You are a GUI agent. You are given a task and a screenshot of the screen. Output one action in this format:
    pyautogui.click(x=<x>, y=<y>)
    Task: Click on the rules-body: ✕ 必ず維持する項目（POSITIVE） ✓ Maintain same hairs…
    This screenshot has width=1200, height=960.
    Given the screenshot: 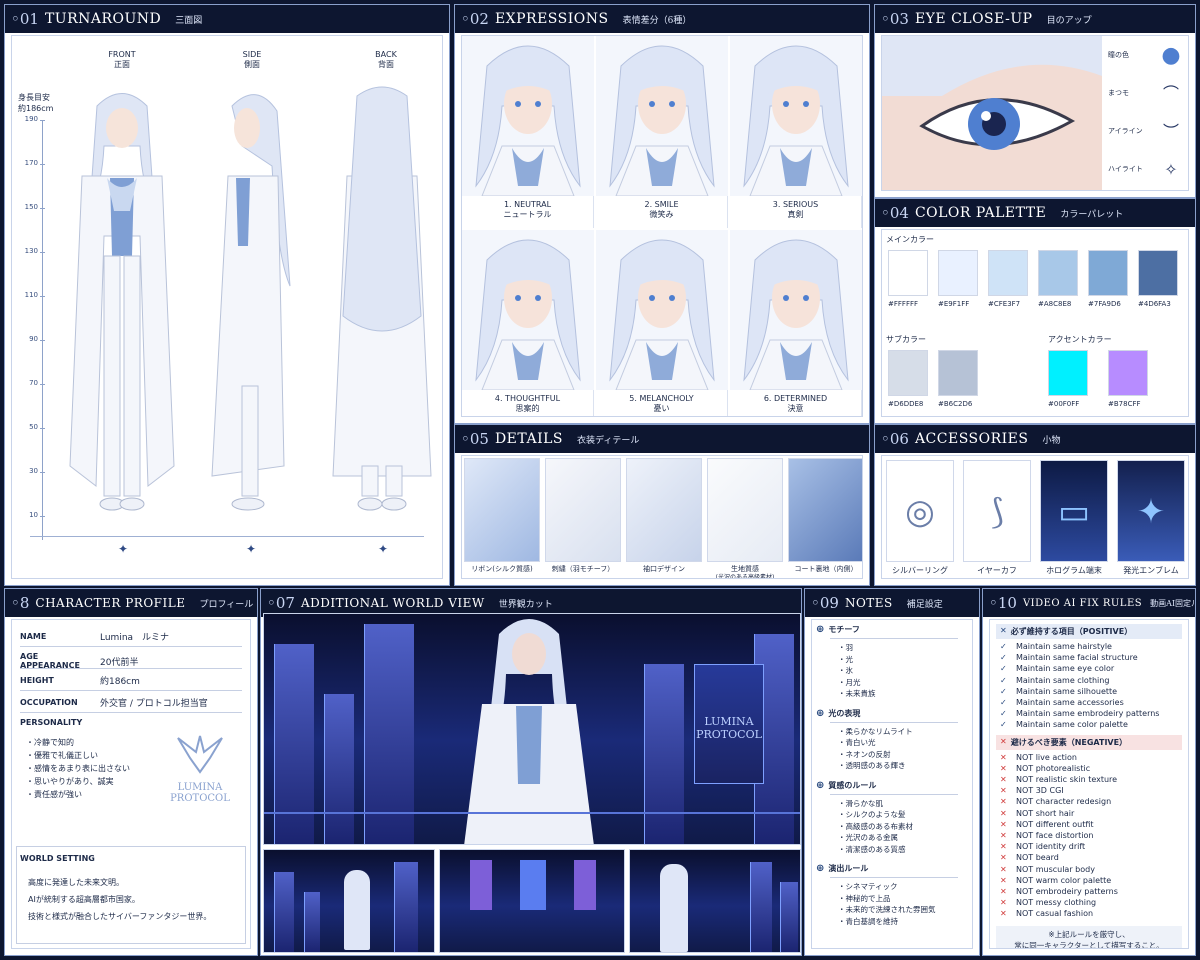 What is the action you would take?
    pyautogui.click(x=1089, y=784)
    